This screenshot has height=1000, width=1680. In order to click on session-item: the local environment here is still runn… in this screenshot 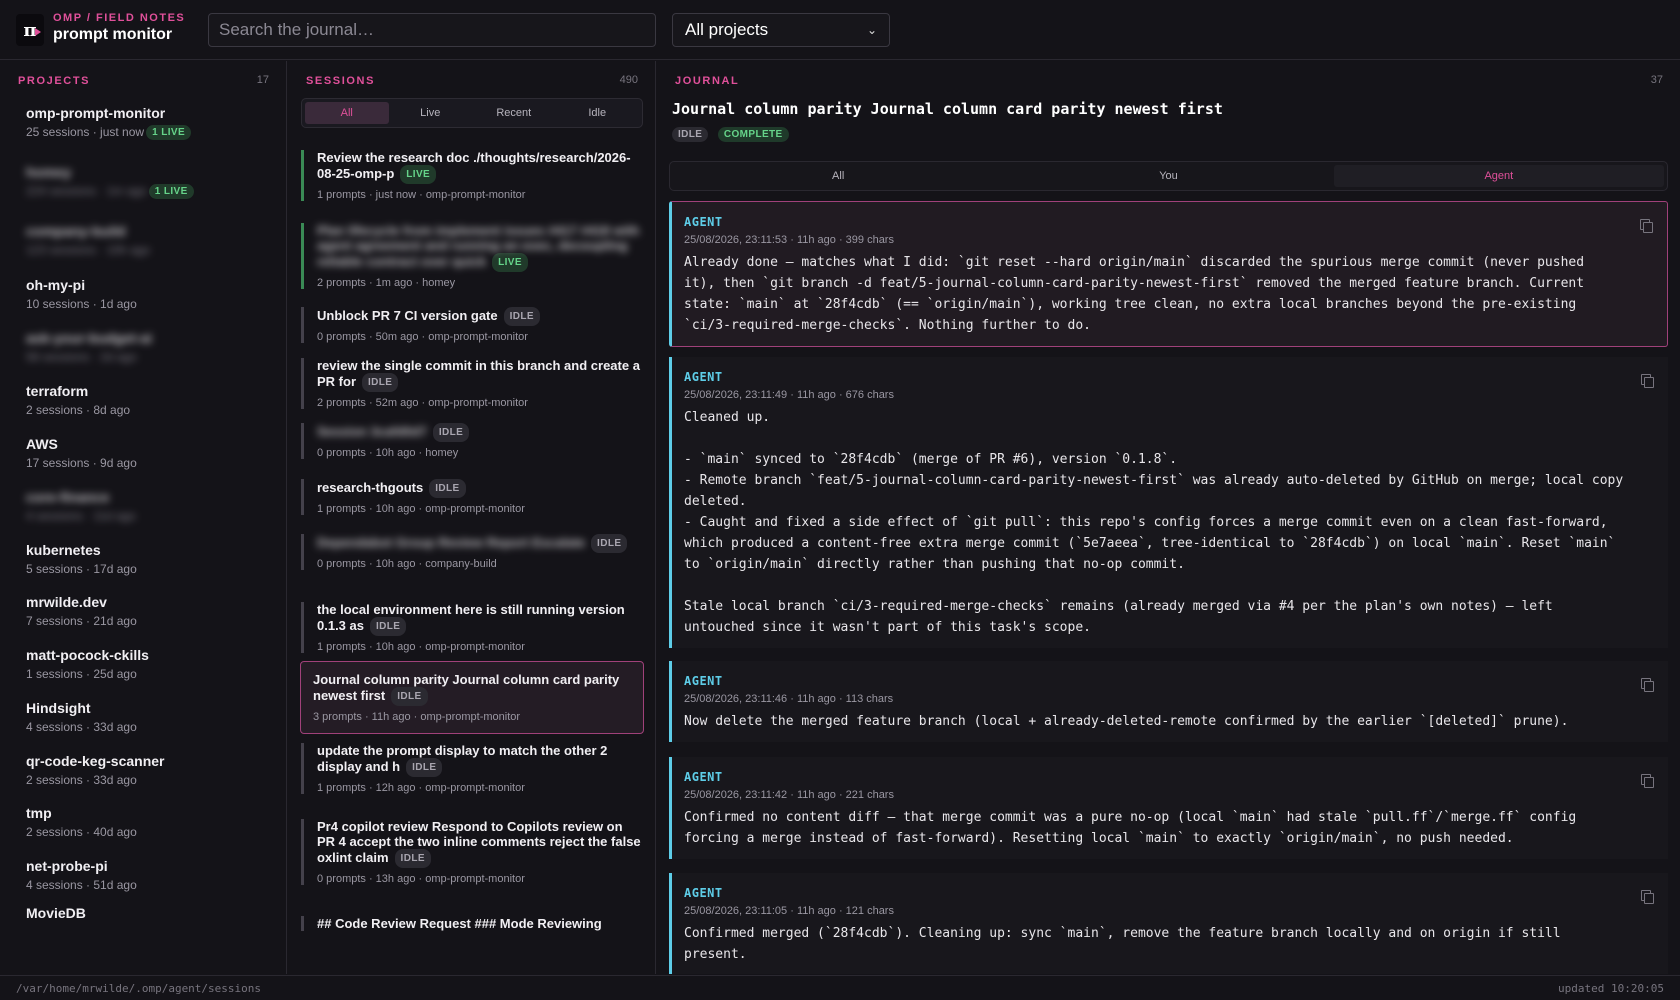, I will do `click(472, 627)`.